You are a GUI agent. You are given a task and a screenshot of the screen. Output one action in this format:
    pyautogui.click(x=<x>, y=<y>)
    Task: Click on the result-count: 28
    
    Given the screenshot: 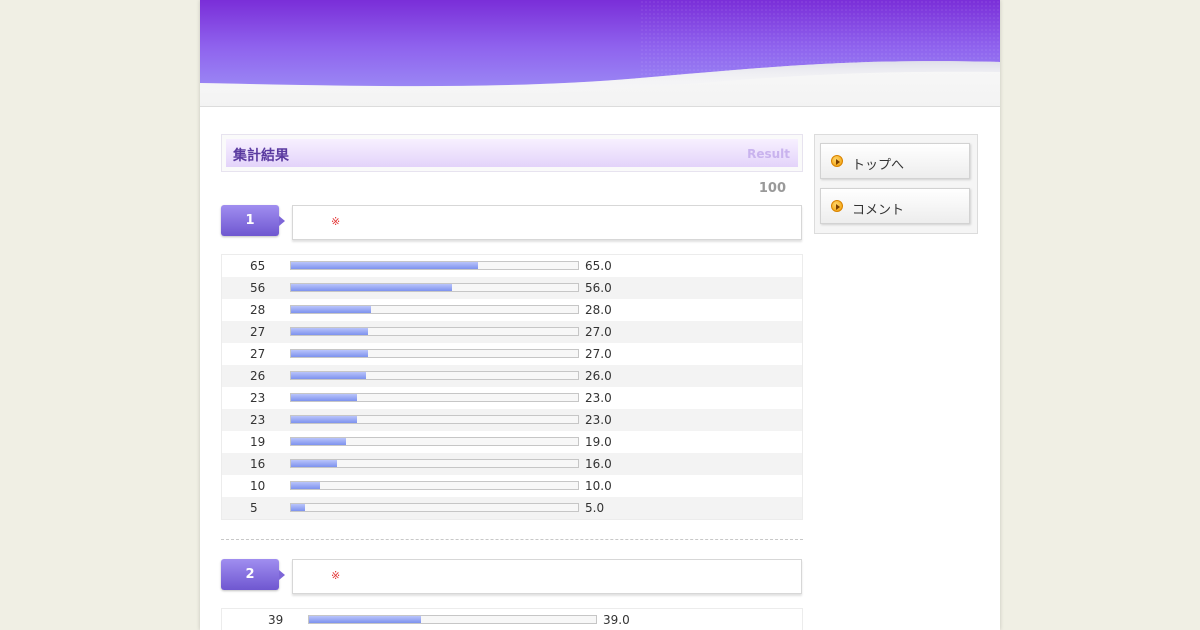 What is the action you would take?
    pyautogui.click(x=258, y=310)
    